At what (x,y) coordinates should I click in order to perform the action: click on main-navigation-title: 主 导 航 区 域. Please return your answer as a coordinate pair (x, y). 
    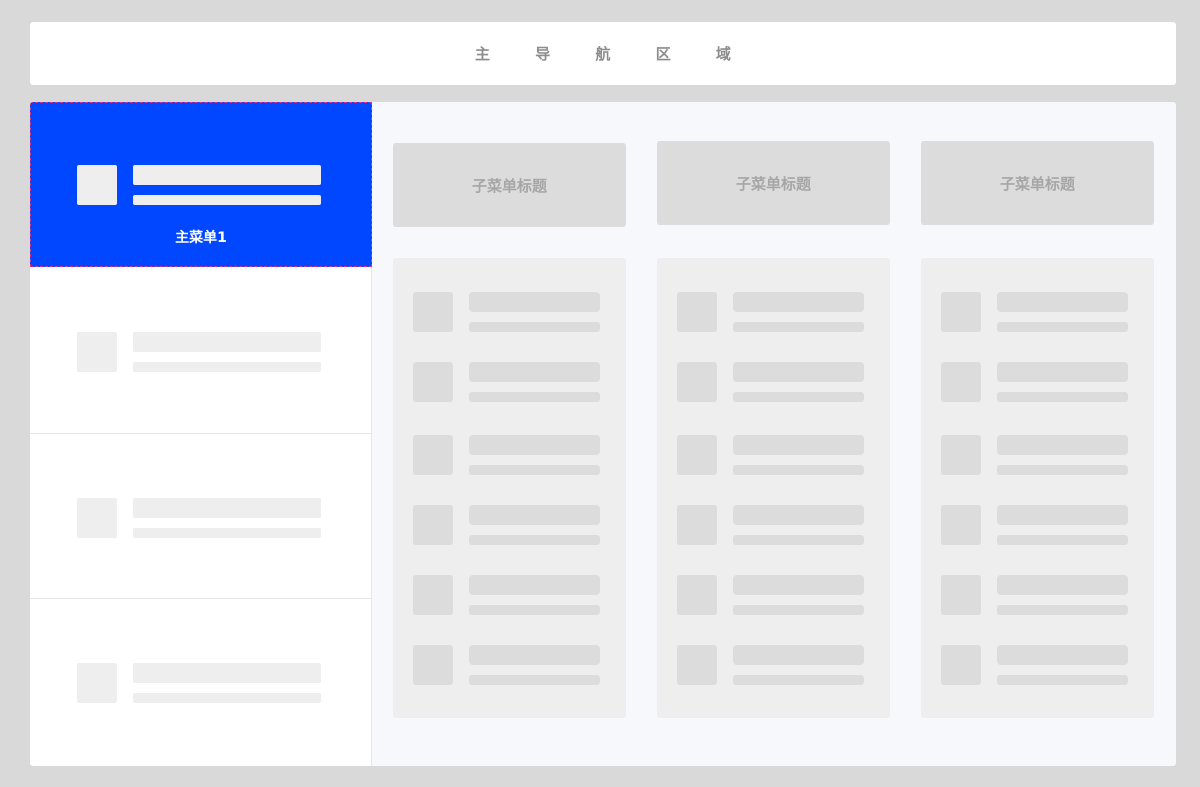
    Looking at the image, I should click on (613, 54).